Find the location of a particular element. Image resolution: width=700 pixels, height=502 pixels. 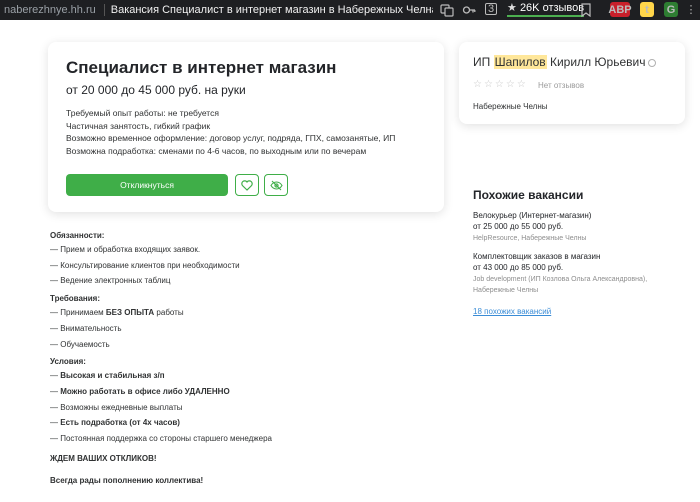

list-item-text: — Обучаемость is located at coordinates (80, 344).